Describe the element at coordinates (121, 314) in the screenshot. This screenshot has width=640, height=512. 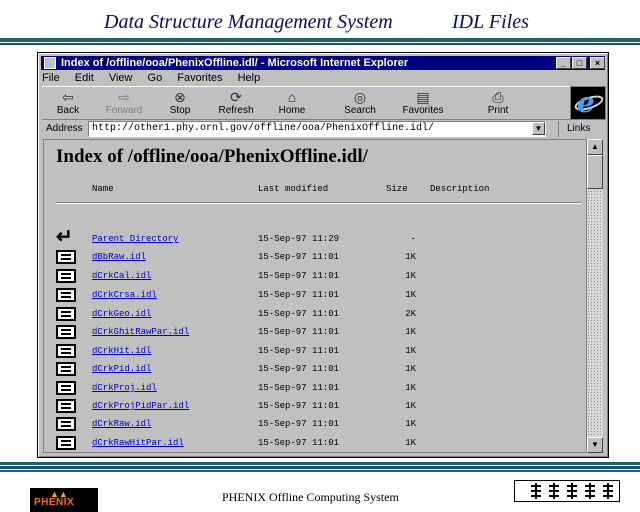
I see `file-link: dCrkGeo.idl` at that location.